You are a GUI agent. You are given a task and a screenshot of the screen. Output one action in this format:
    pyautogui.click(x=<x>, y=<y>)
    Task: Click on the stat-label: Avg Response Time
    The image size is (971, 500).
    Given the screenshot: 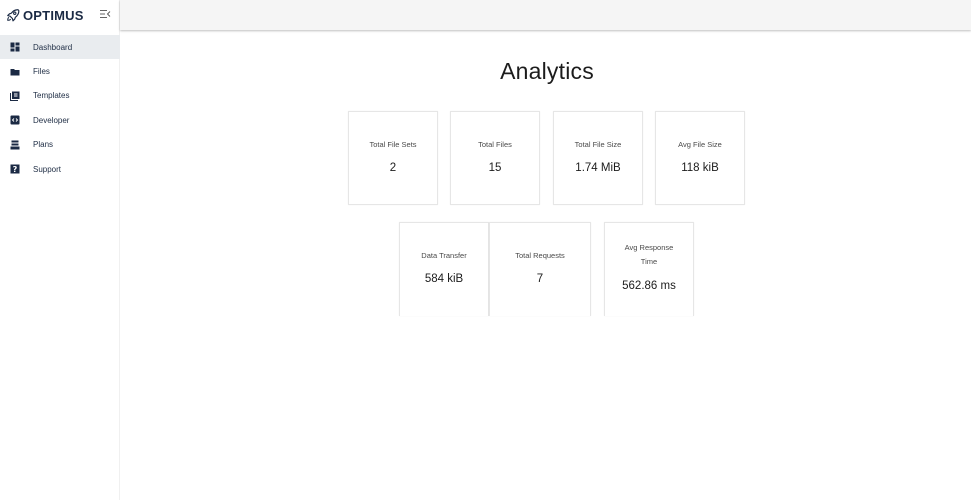 What is the action you would take?
    pyautogui.click(x=649, y=254)
    